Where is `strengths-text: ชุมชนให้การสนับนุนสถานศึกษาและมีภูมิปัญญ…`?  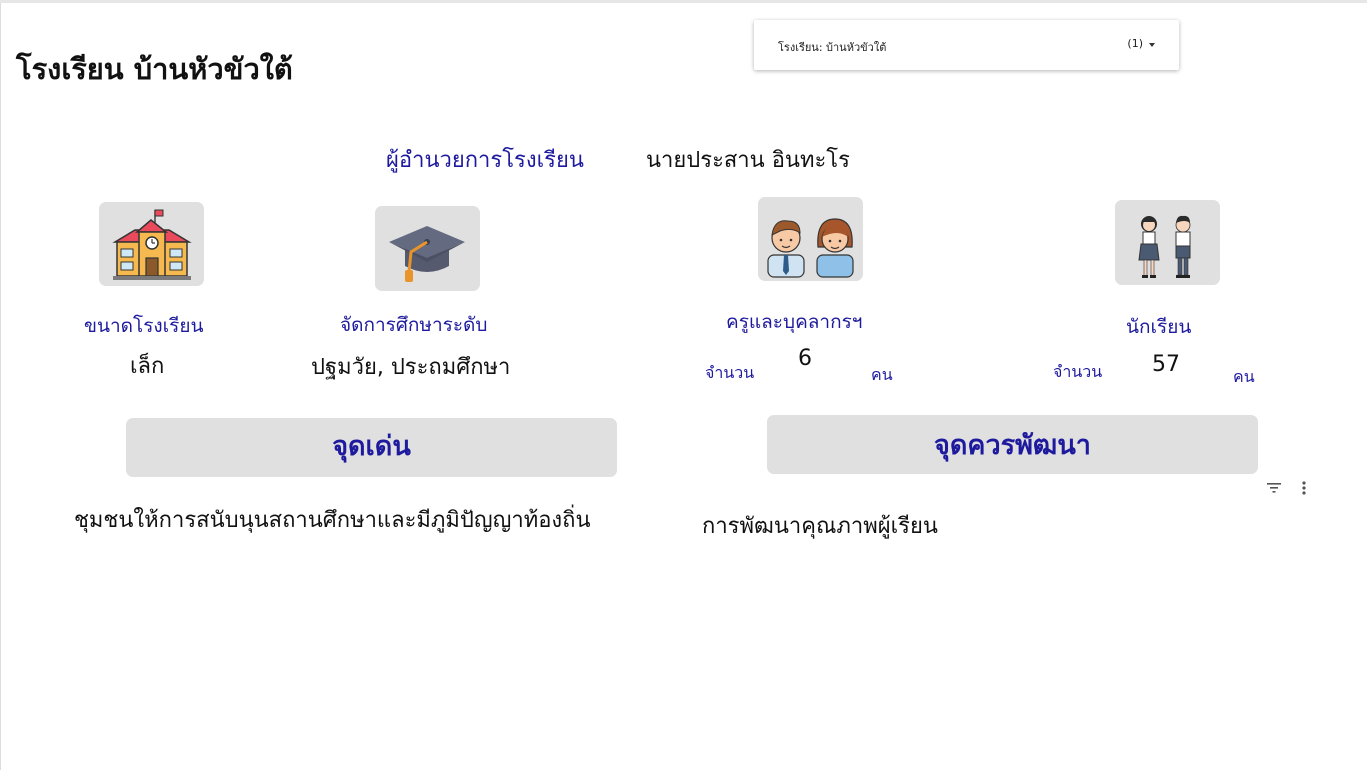 strengths-text: ชุมชนให้การสนับนุนสถานศึกษาและมีภูมิปัญญ… is located at coordinates (332, 520).